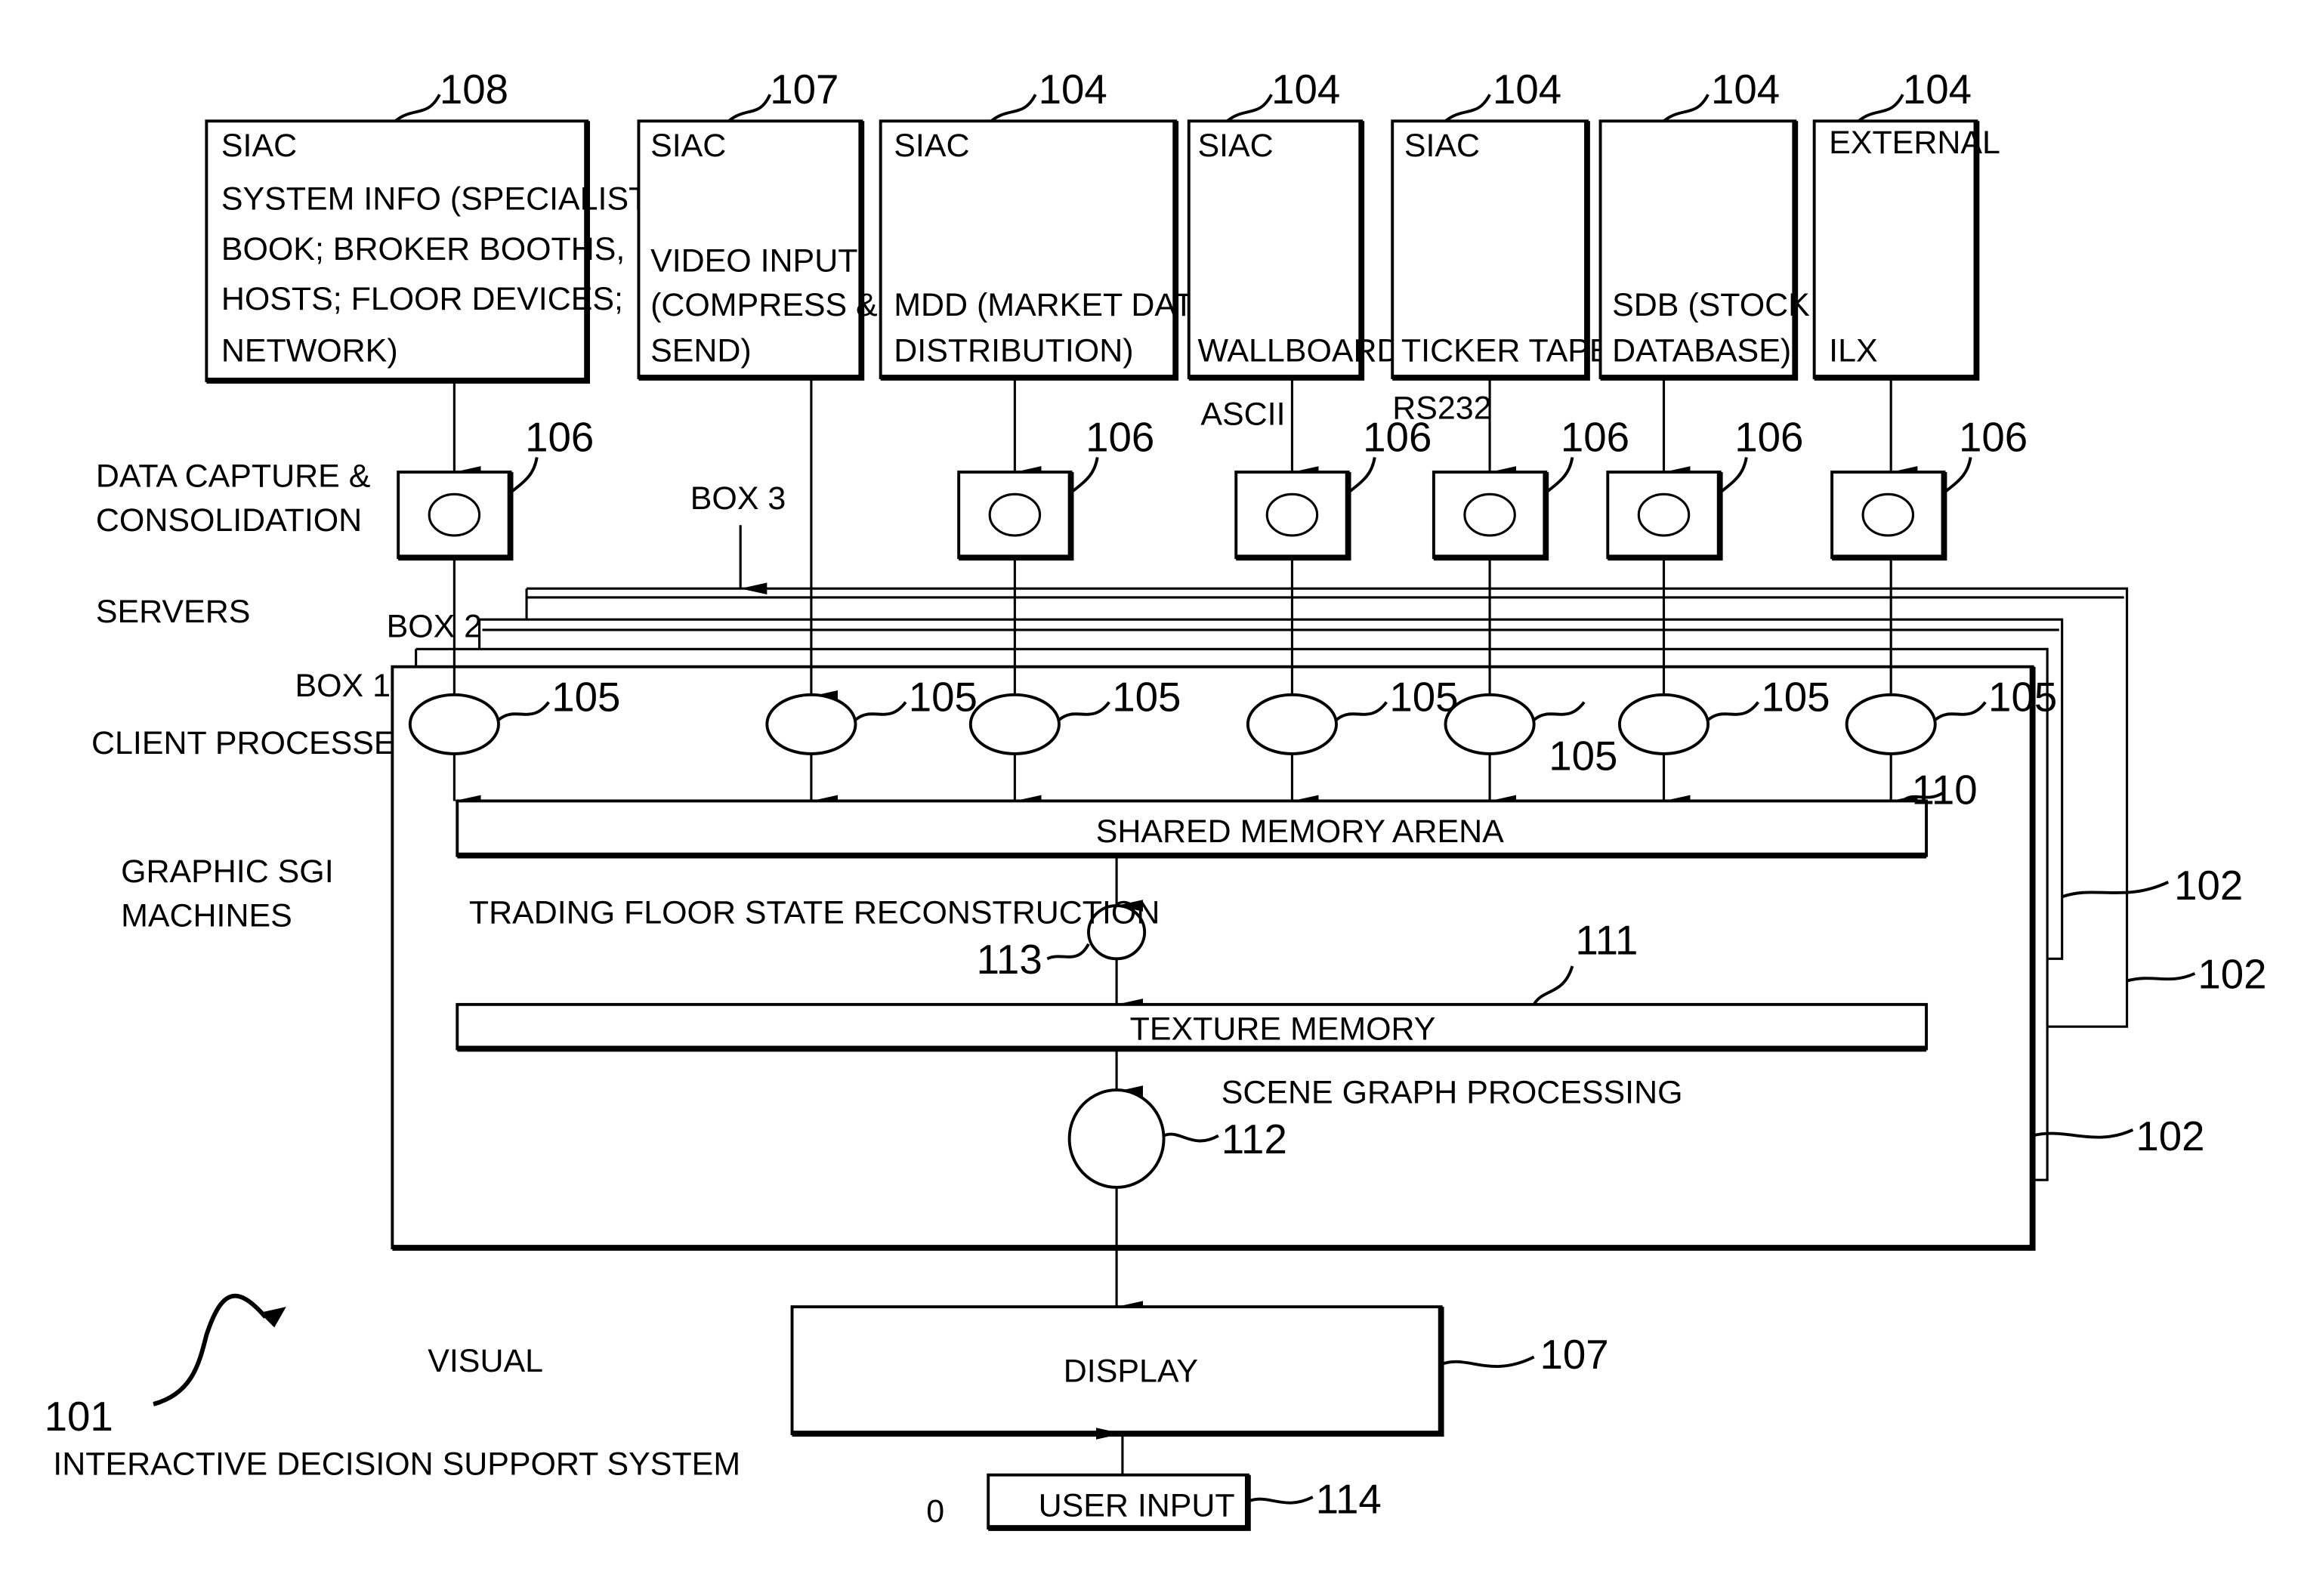 This screenshot has height=1596, width=2301. Describe the element at coordinates (397, 1464) in the screenshot. I see `figure-title: INTERACTIVE DECISION SUPPORT SYSTEM` at that location.